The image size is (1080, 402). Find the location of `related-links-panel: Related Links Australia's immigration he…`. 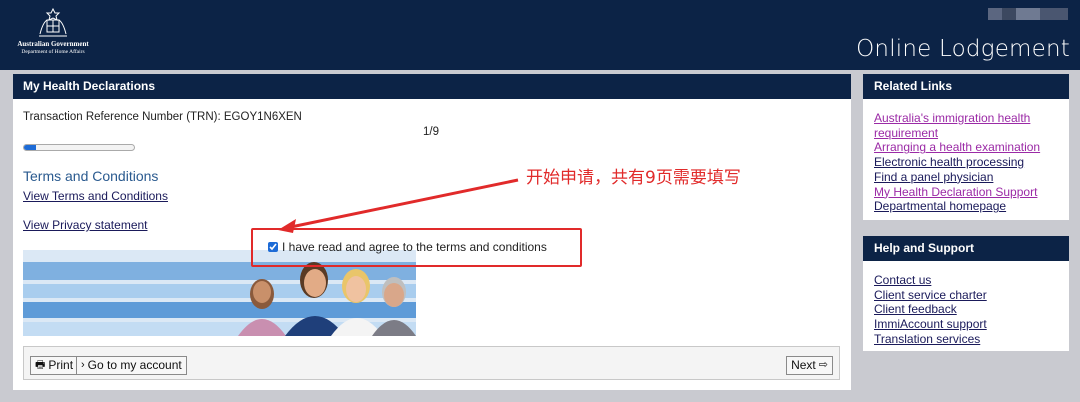

related-links-panel: Related Links Australia's immigration he… is located at coordinates (966, 147).